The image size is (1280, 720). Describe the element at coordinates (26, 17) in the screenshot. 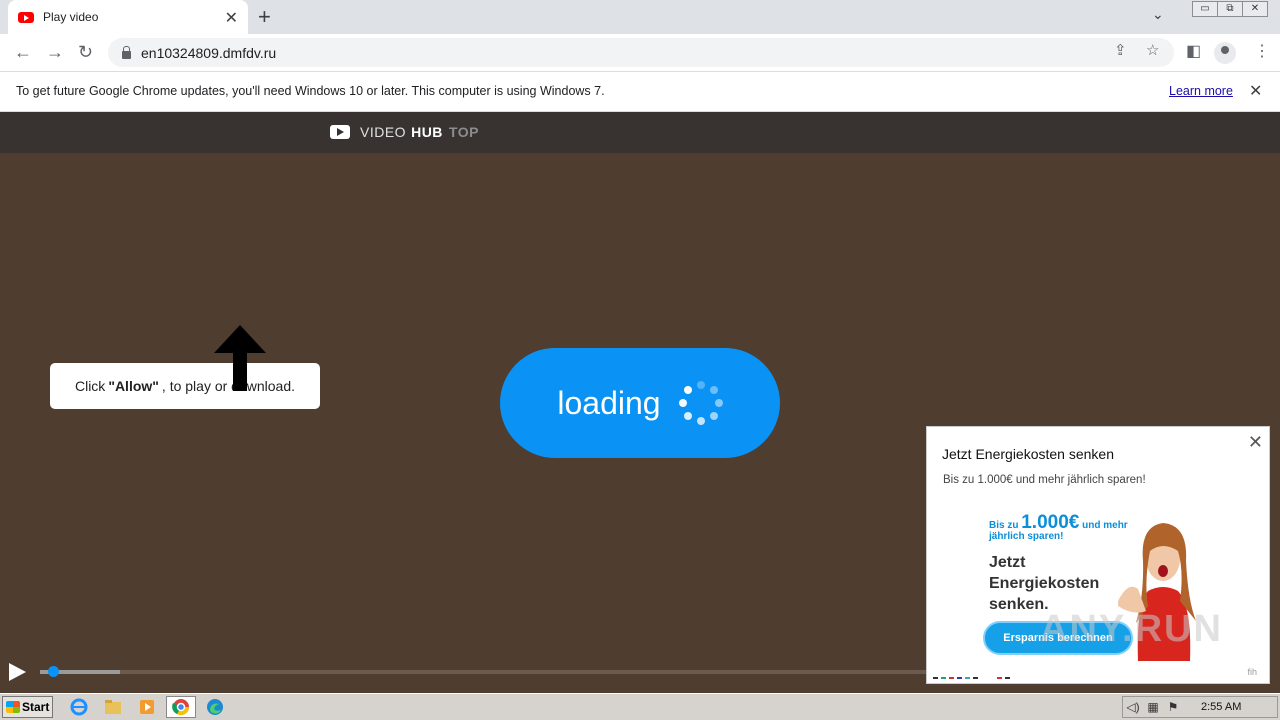

I see `youtube-favicon-icon` at that location.